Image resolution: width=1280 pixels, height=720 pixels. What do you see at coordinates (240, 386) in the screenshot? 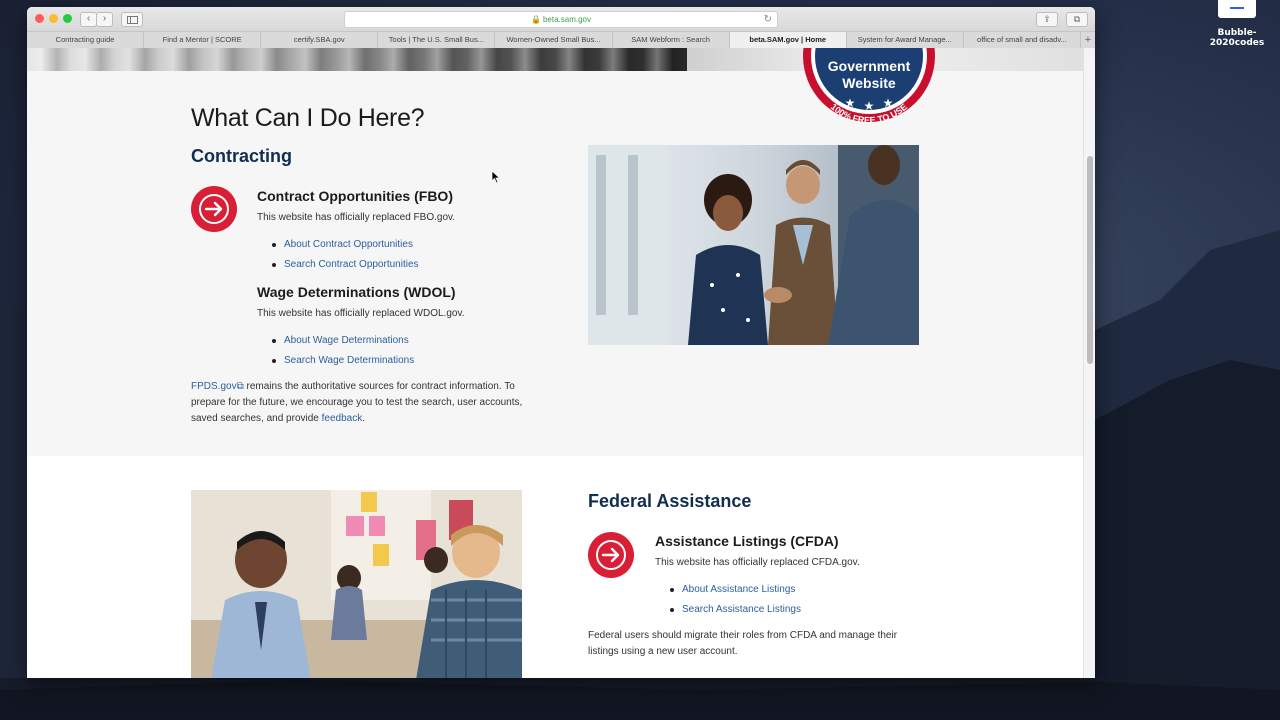
I see `external-link-icon: ⧉` at bounding box center [240, 386].